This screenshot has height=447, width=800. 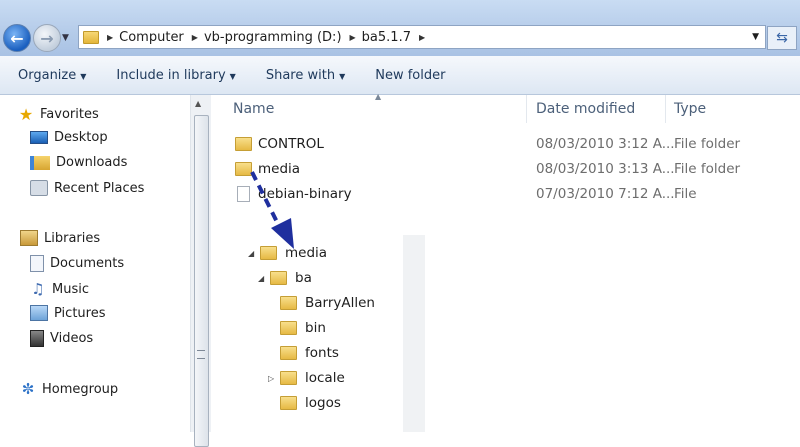 What do you see at coordinates (272, 210) in the screenshot?
I see `annotation-arrow-icon` at bounding box center [272, 210].